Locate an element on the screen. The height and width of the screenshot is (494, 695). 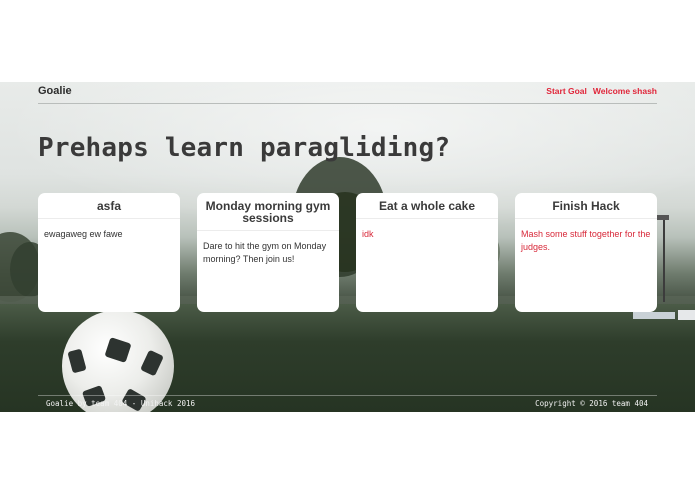
soccer-ball-image is located at coordinates (118, 361).